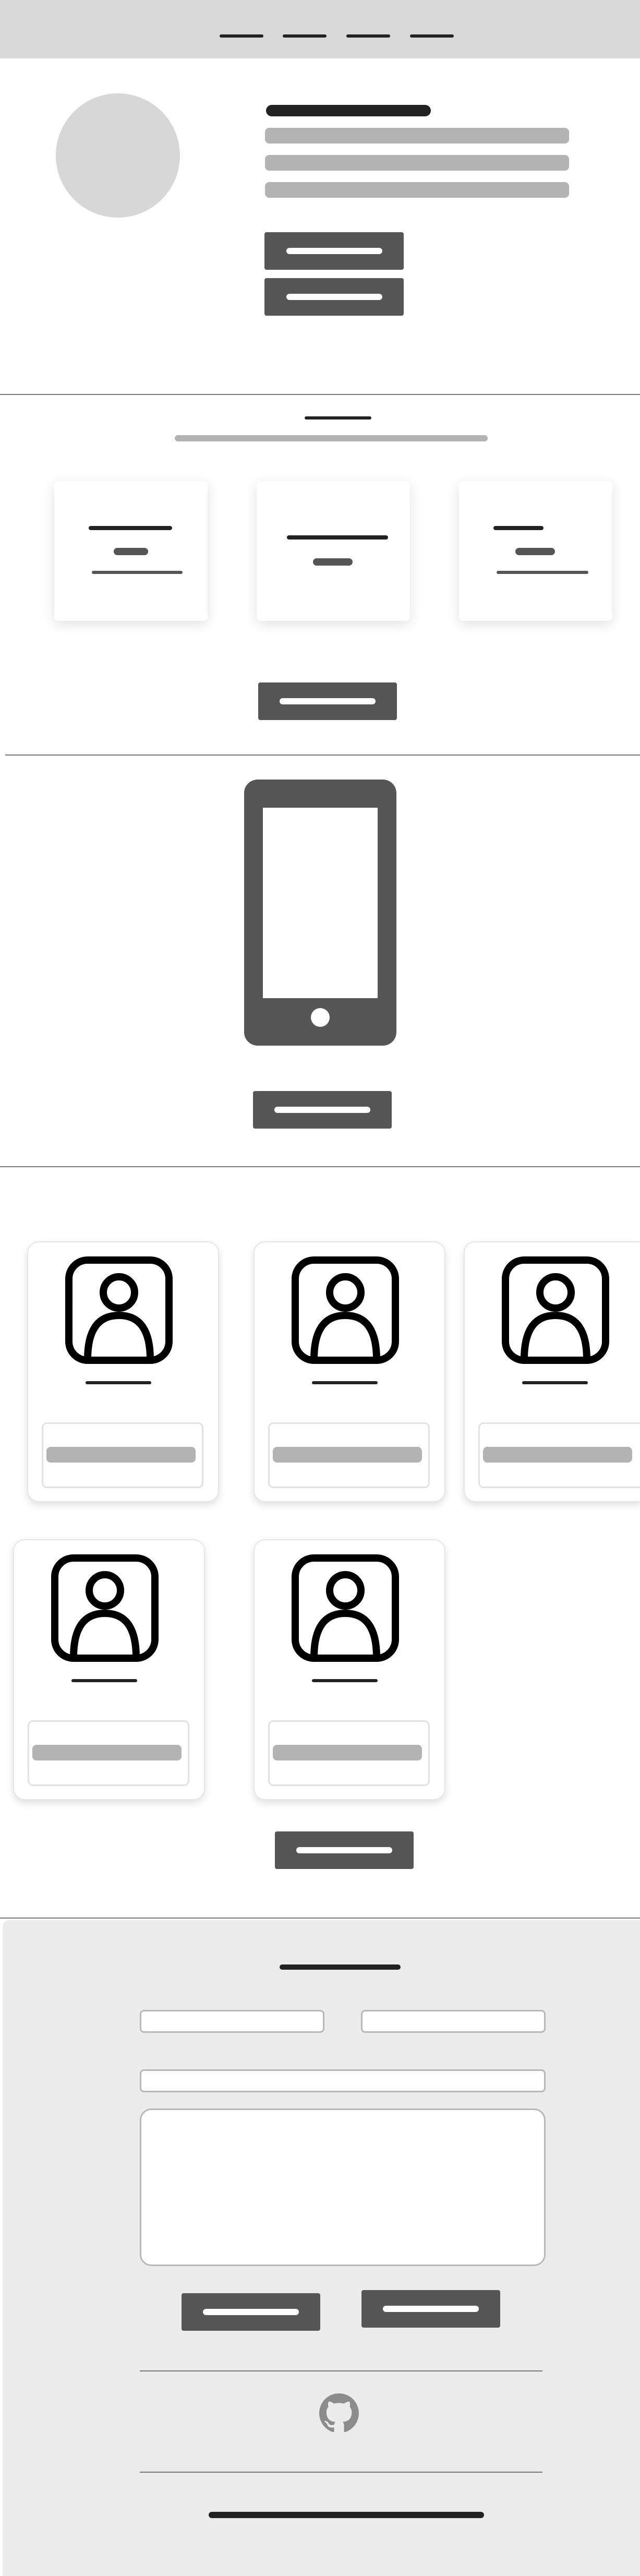  I want to click on github-icon, so click(339, 2413).